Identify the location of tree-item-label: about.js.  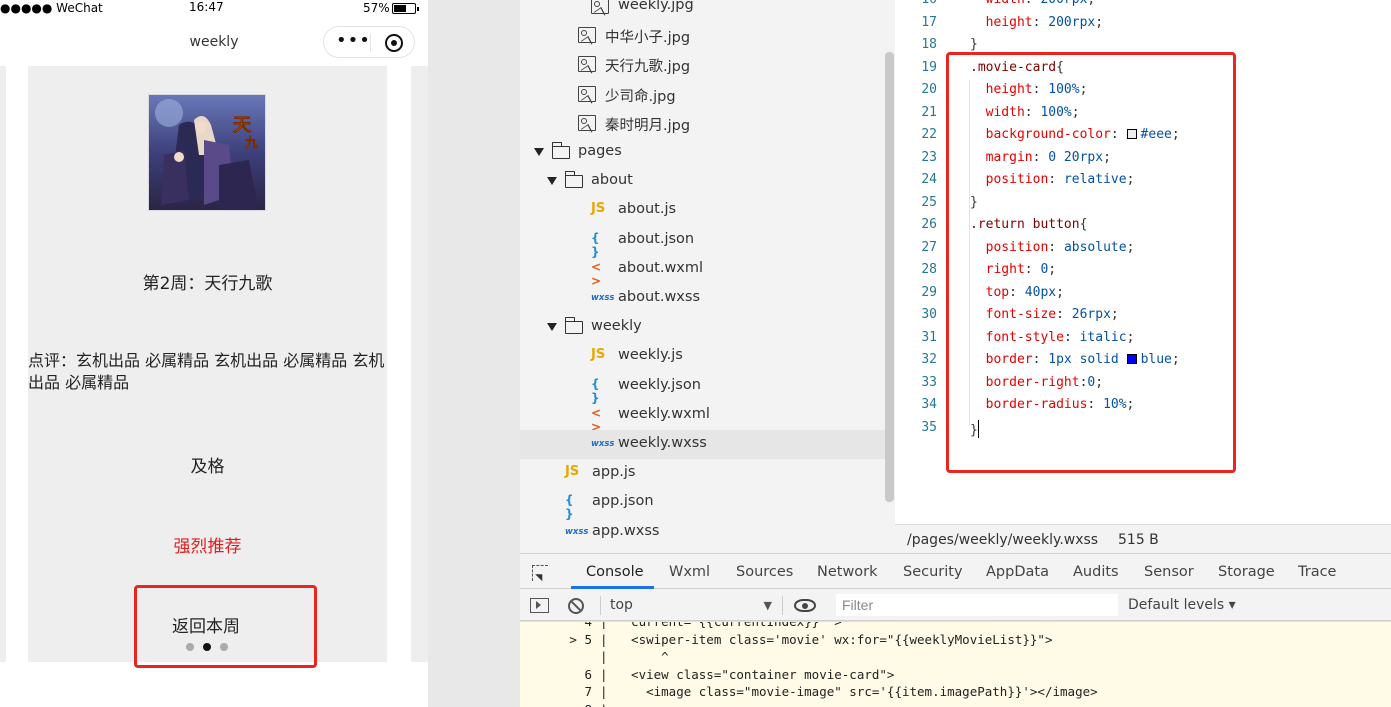
(647, 209).